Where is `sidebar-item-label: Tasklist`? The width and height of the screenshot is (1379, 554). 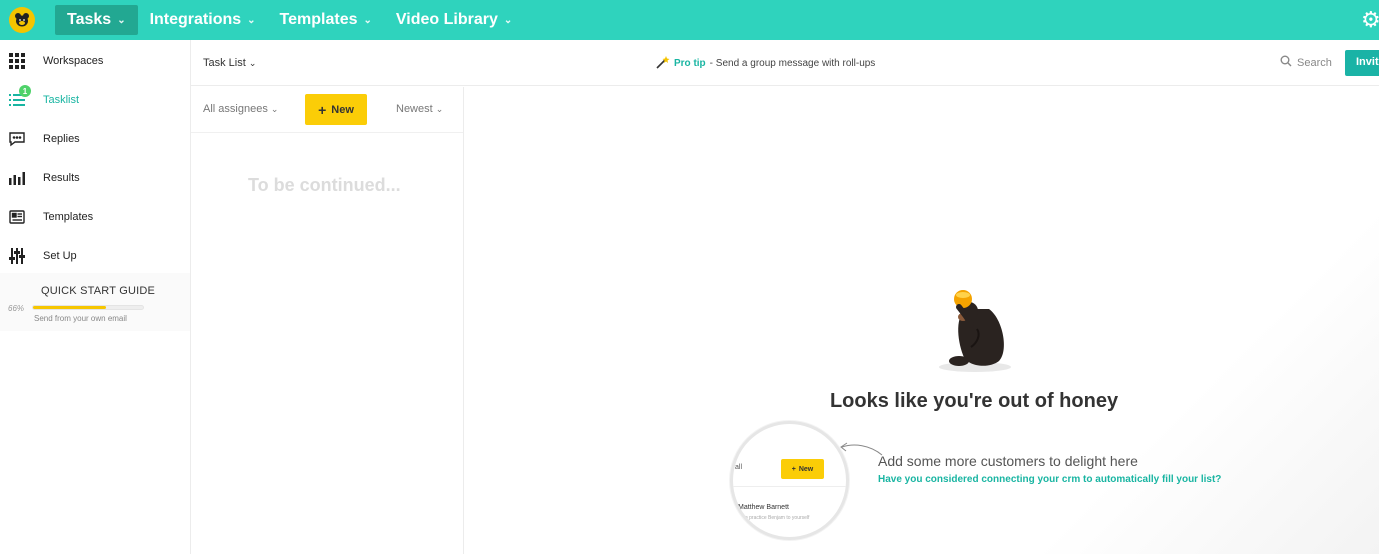 sidebar-item-label: Tasklist is located at coordinates (61, 100).